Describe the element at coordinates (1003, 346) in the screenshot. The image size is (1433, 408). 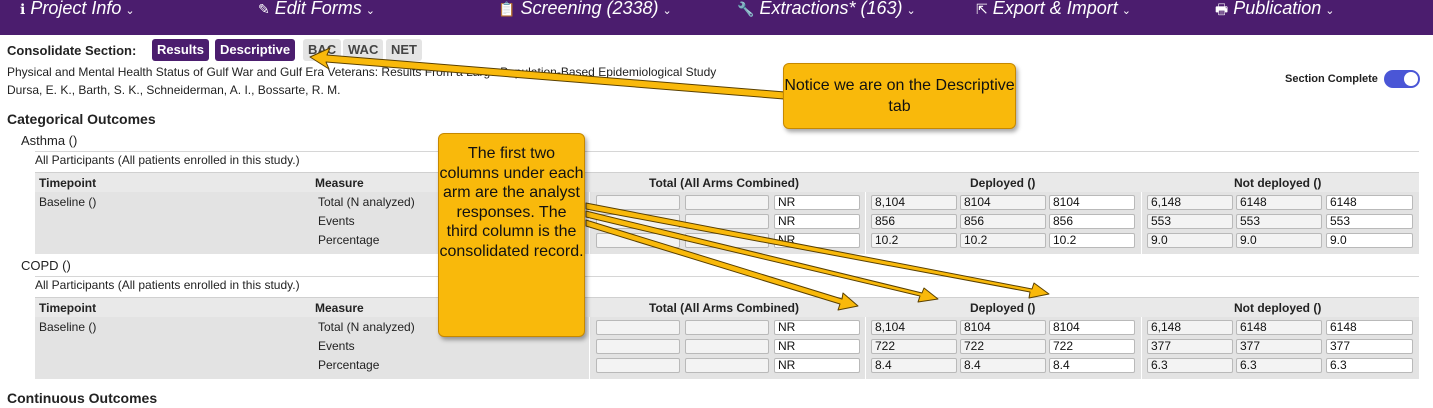
I see `deployed-analyst2-input: 722` at that location.